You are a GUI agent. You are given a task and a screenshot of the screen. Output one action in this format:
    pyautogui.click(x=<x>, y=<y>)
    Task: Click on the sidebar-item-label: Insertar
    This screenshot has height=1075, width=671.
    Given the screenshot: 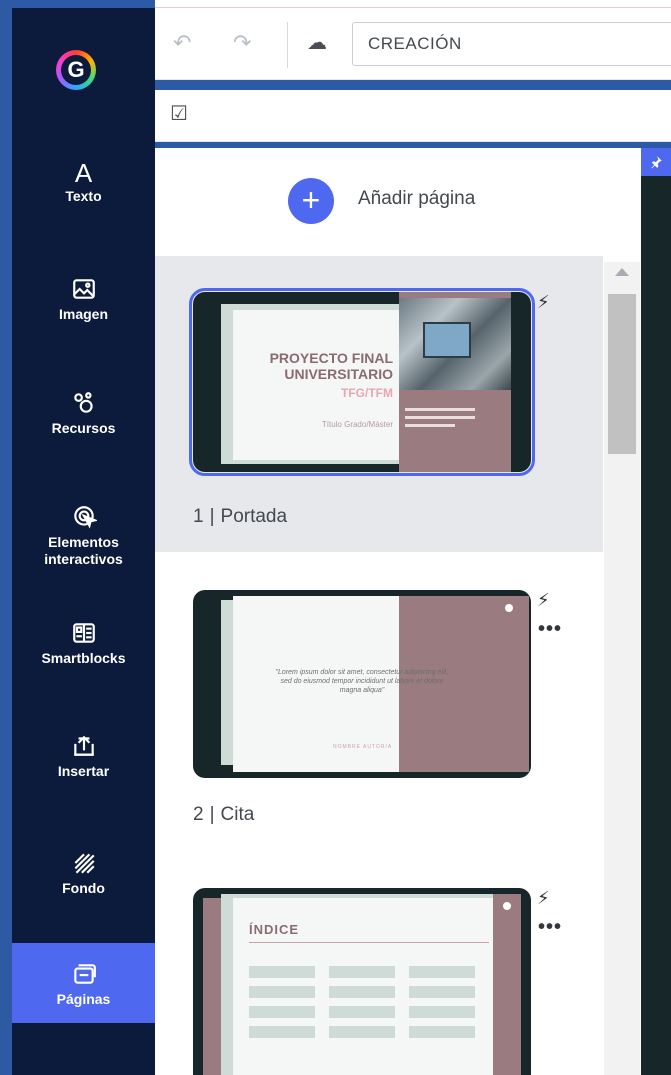 What is the action you would take?
    pyautogui.click(x=83, y=771)
    